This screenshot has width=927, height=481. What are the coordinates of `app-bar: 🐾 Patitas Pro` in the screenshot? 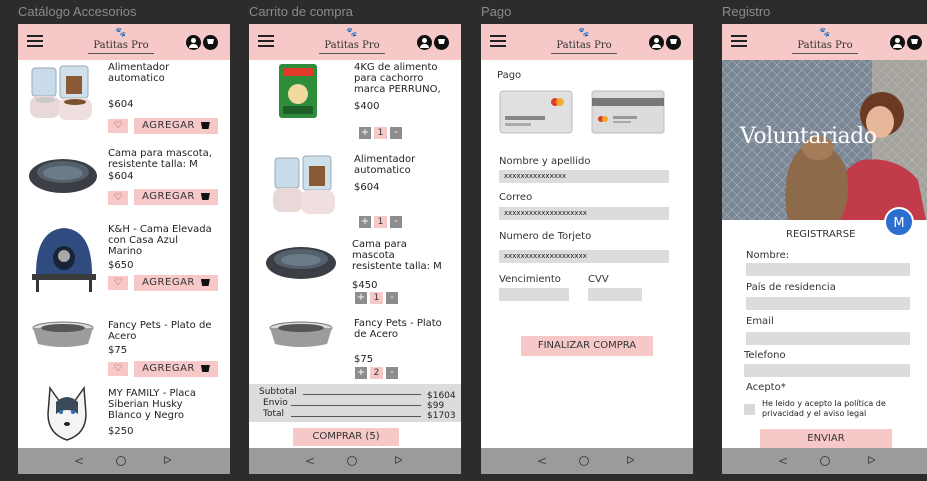 It's located at (587, 42).